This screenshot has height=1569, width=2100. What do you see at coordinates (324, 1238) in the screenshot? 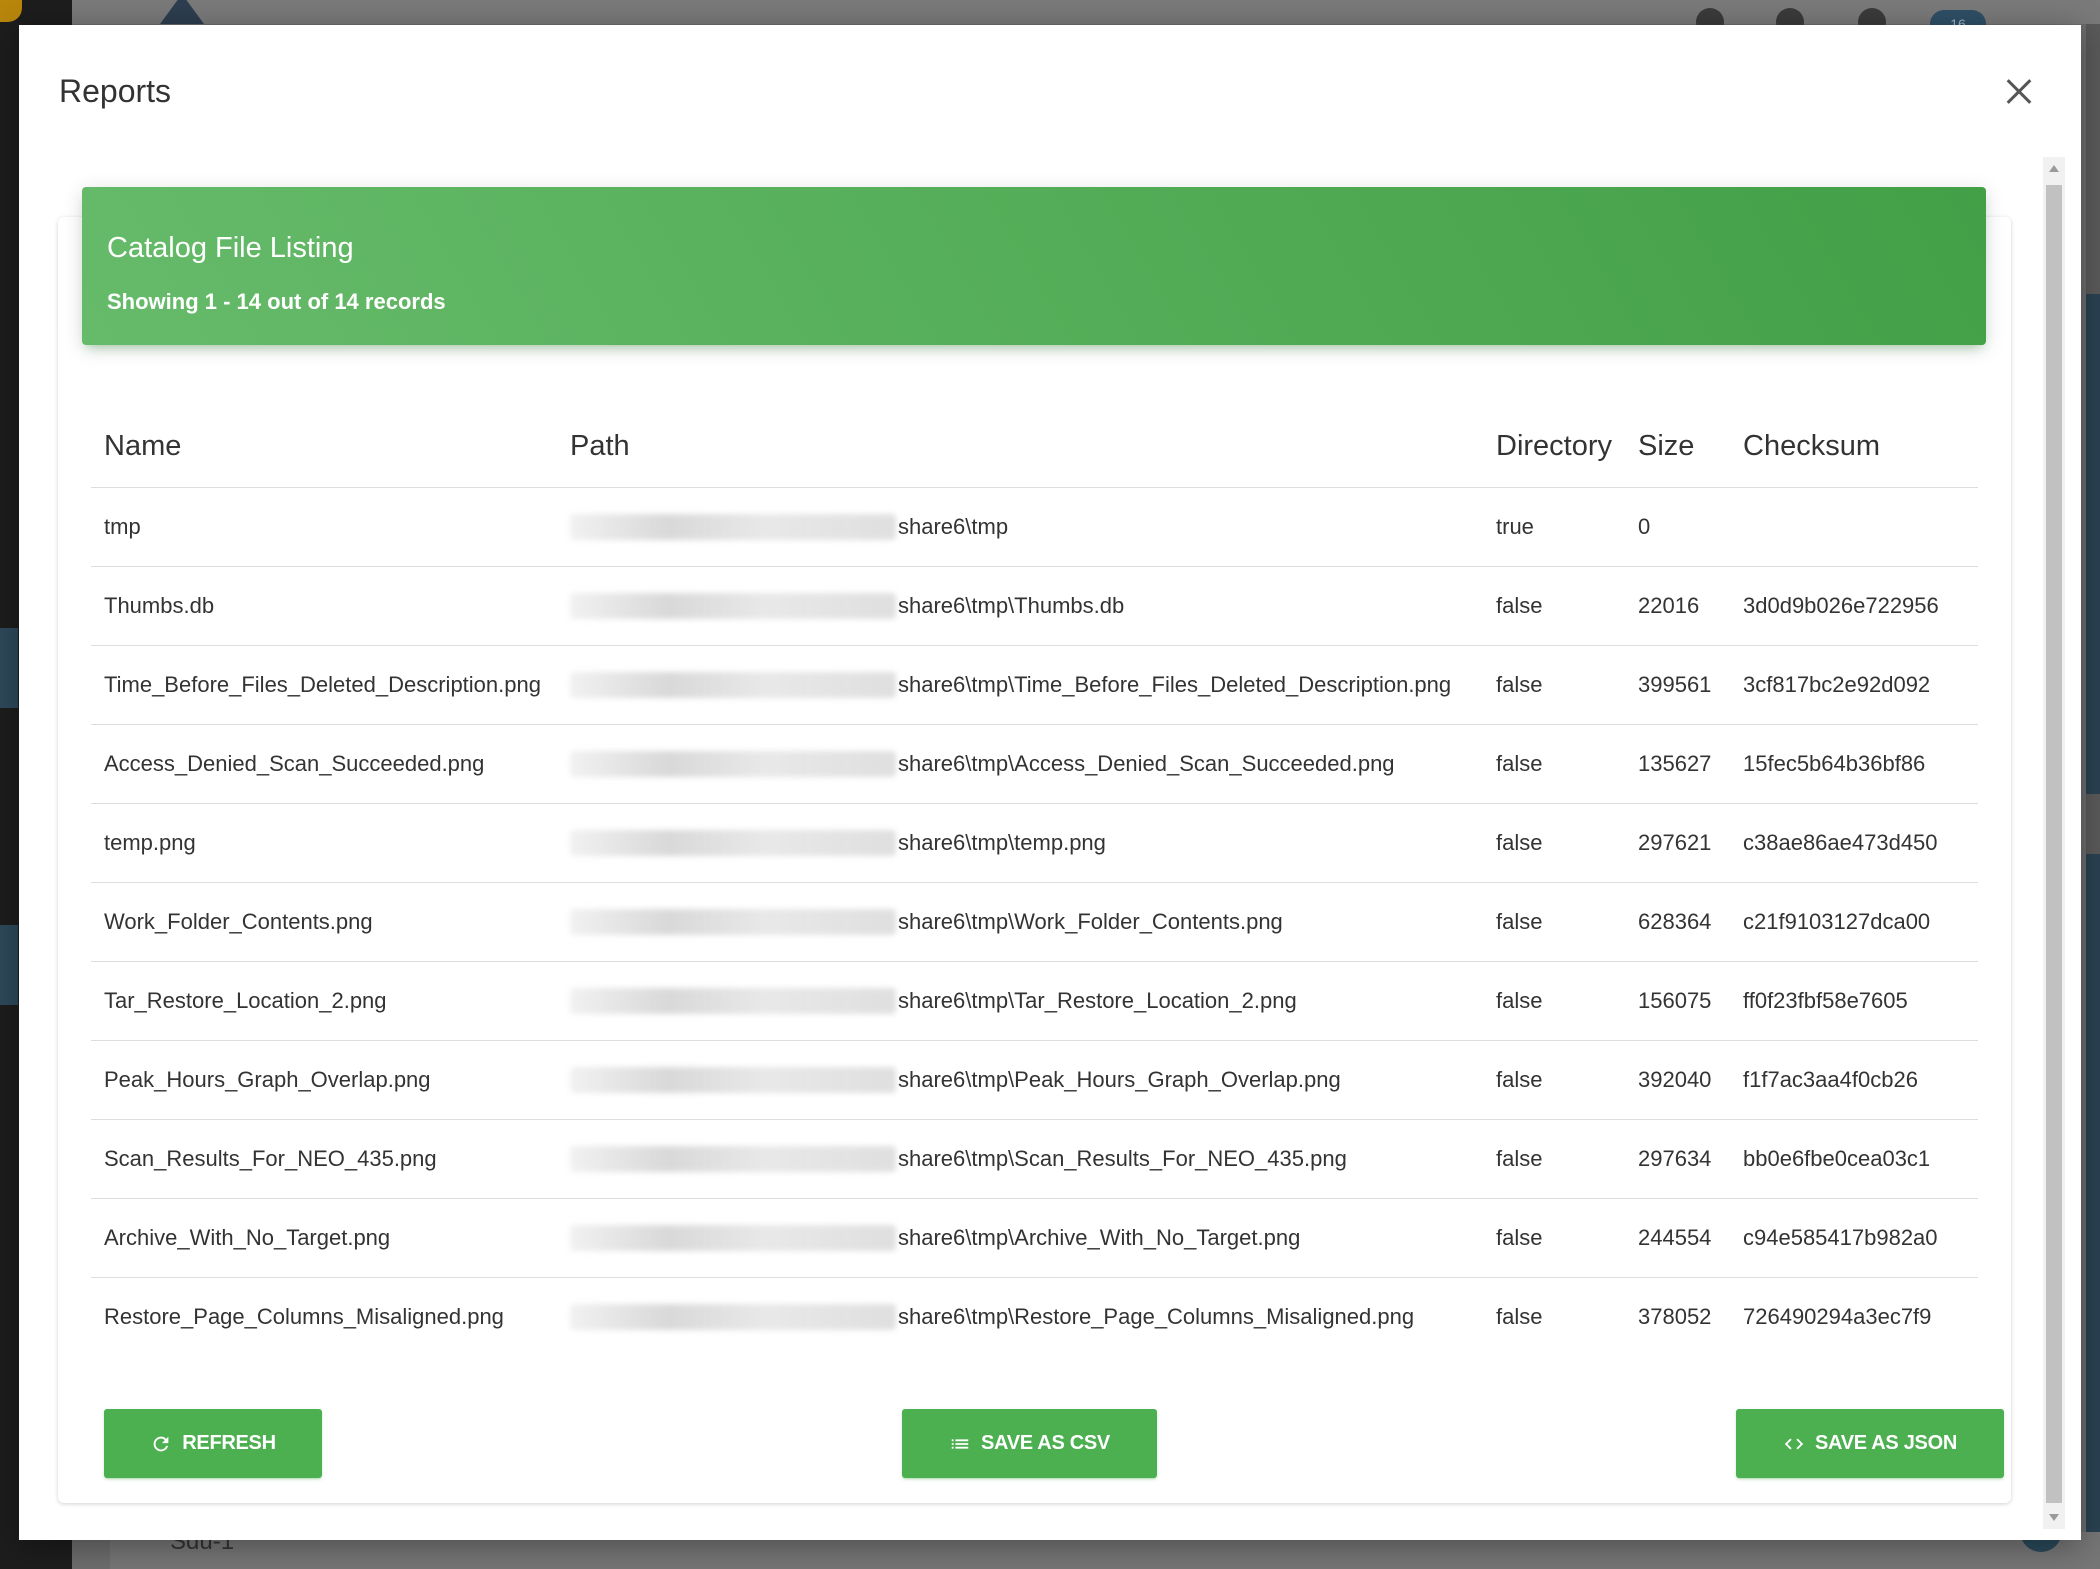
I see `cell-name: Archive_With_No_Target.png` at bounding box center [324, 1238].